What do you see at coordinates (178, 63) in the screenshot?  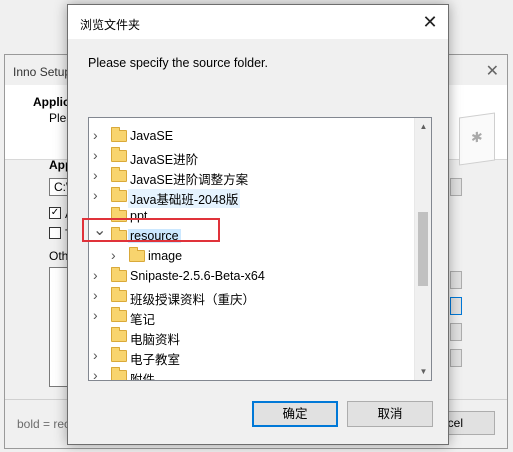 I see `dialog-prompt: Please specify the source folder.` at bounding box center [178, 63].